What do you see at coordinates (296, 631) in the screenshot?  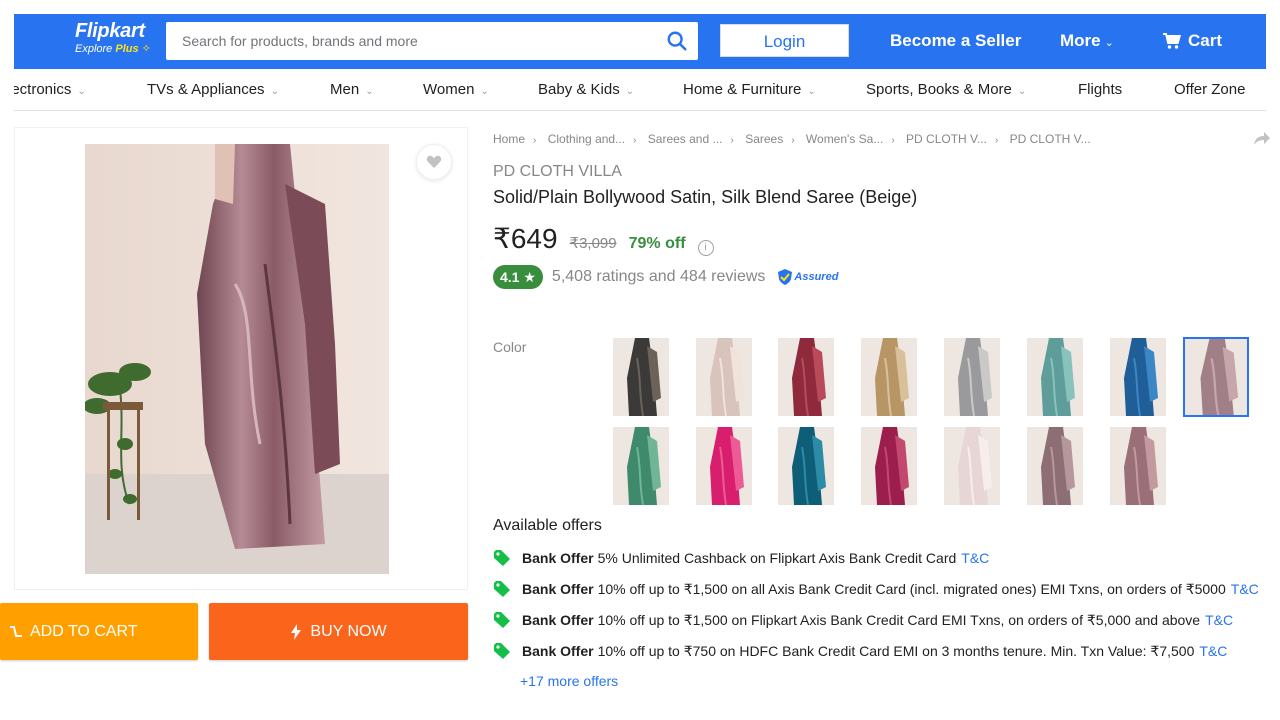 I see `lightning-icon` at bounding box center [296, 631].